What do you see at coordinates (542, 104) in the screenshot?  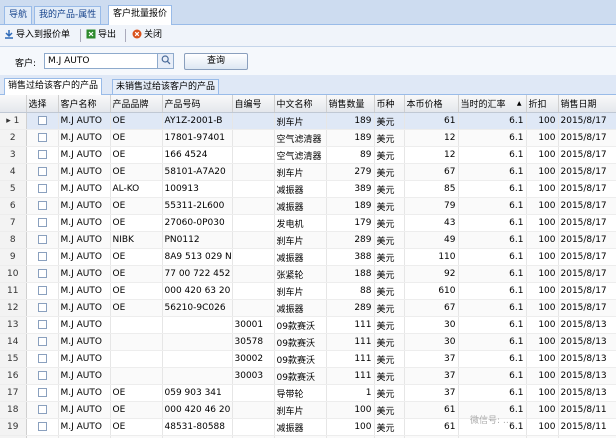 I see `col-header-discount: 折扣` at bounding box center [542, 104].